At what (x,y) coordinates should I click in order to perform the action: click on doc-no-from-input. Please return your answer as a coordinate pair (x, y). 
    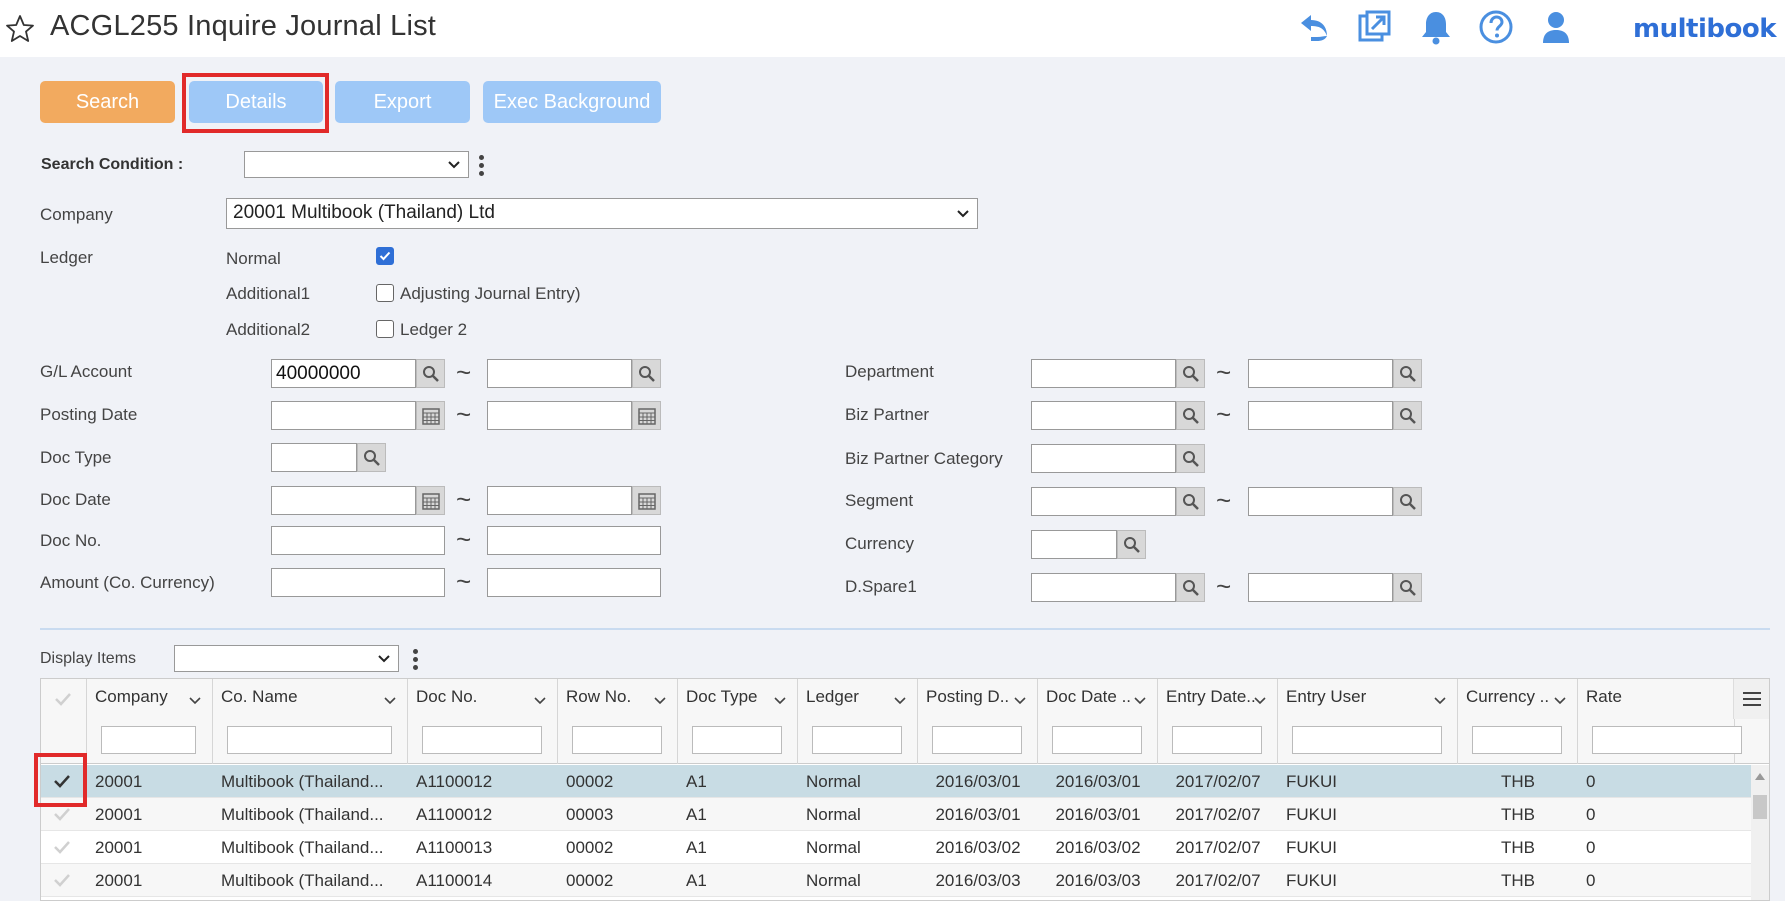
    Looking at the image, I should click on (358, 540).